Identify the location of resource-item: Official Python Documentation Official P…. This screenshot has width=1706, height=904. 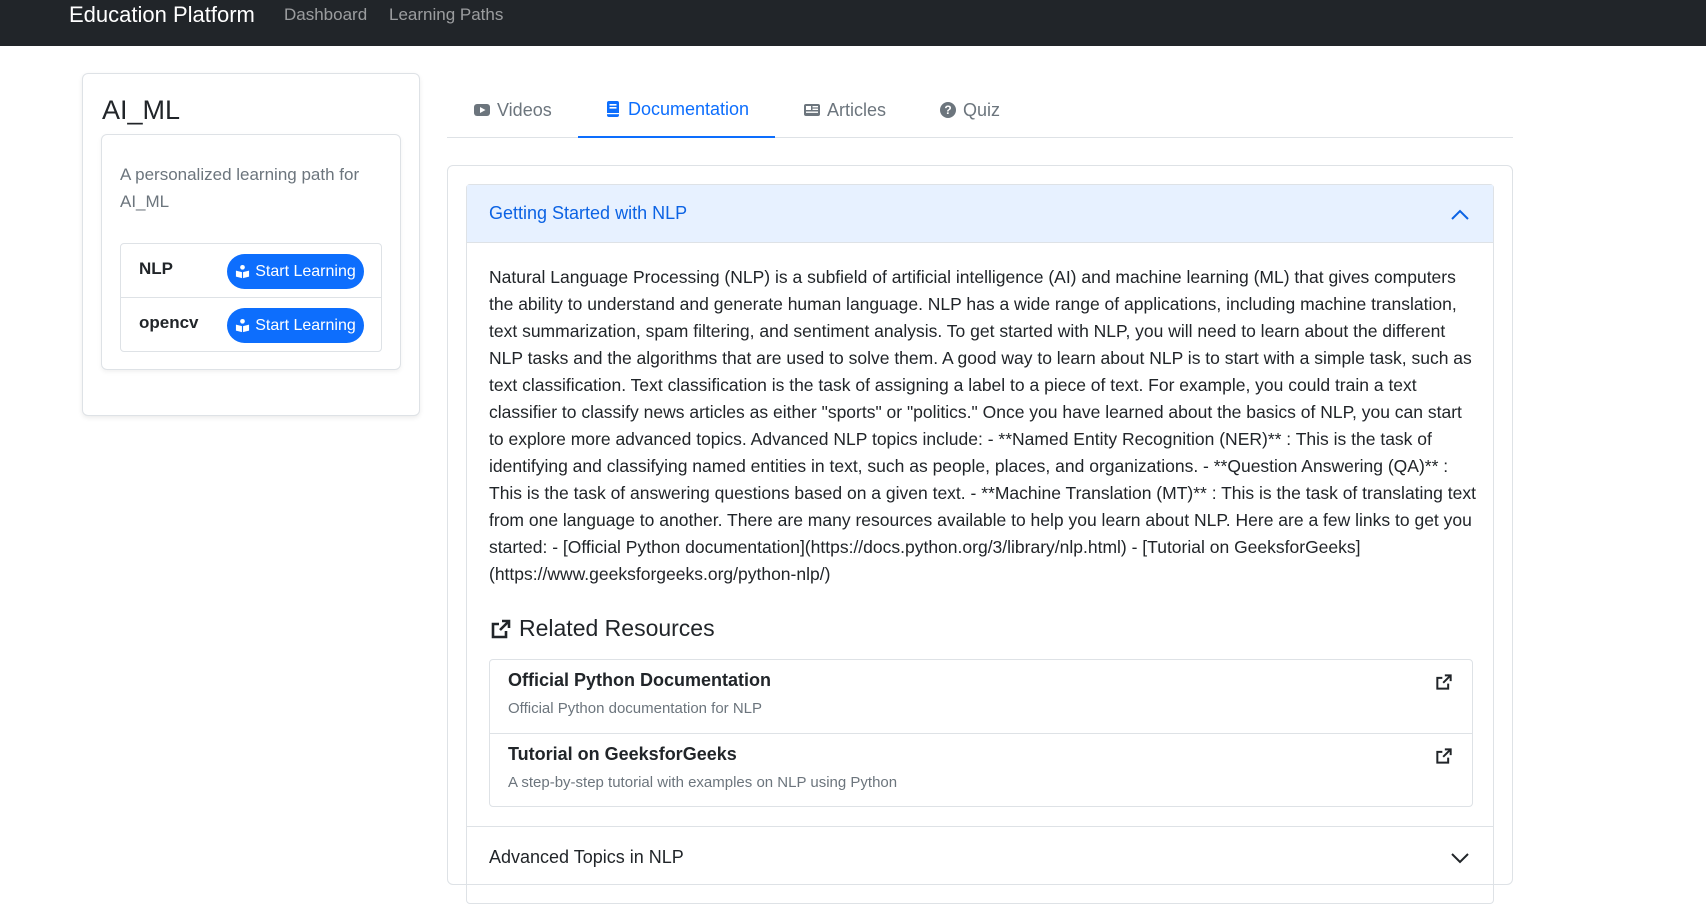
(981, 697).